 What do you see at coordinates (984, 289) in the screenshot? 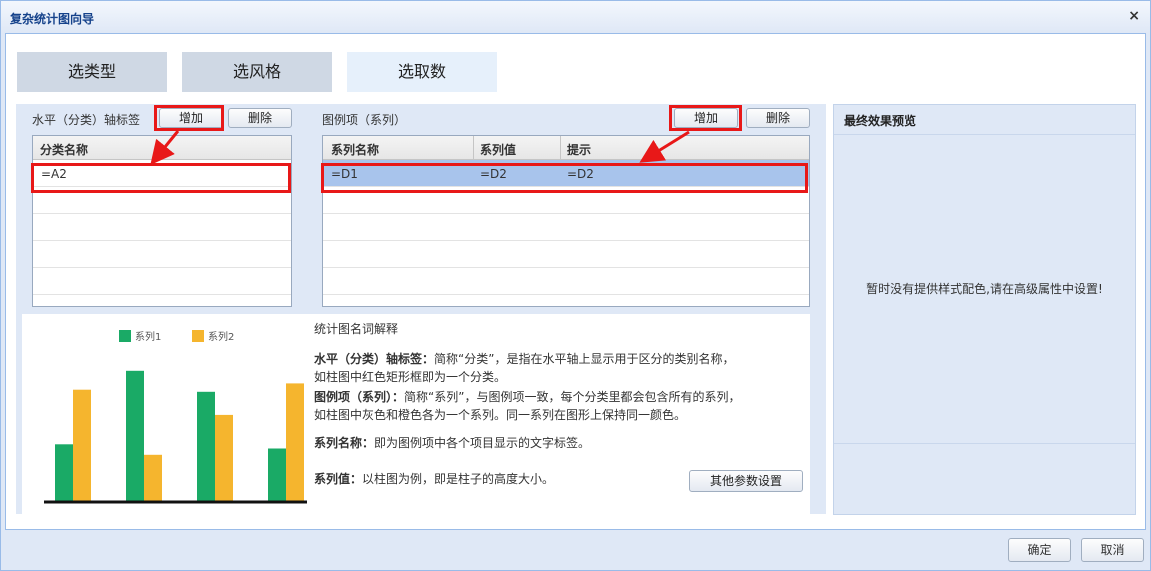
I see `preview-message: 暂时没有提供样式配色,请在高级属性中设置!` at bounding box center [984, 289].